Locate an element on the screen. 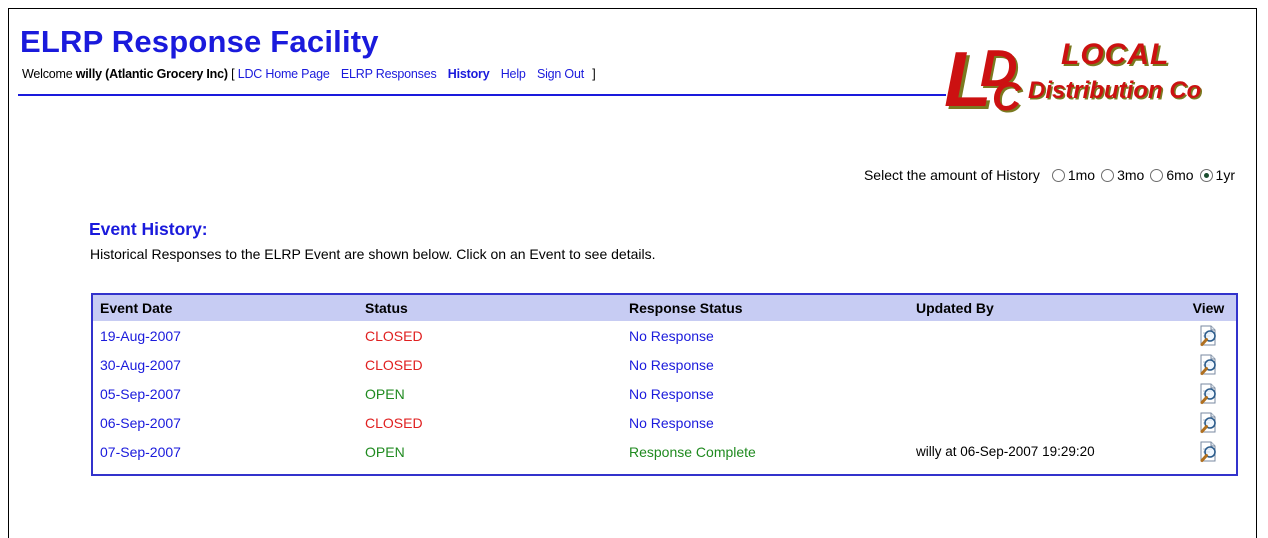  event-date: 05-Sep-2007 is located at coordinates (229, 394).